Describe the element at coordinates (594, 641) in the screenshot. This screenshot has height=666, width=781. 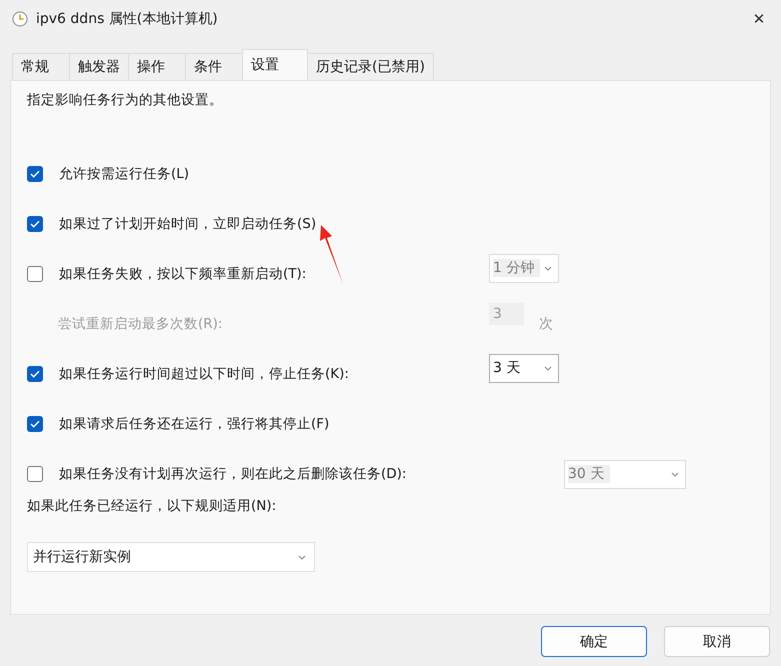
I see `dialog-button: 确定` at that location.